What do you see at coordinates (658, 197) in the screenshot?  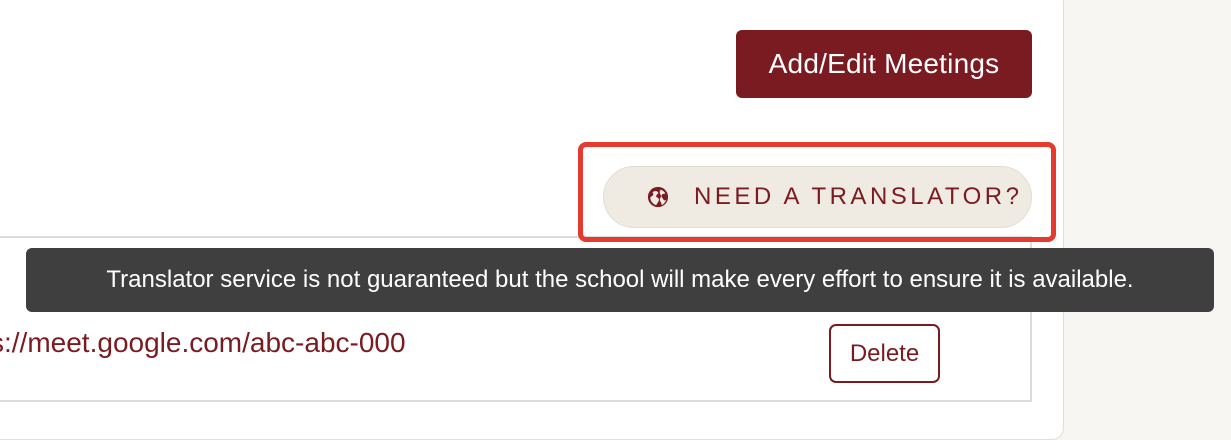 I see `globe-icon` at bounding box center [658, 197].